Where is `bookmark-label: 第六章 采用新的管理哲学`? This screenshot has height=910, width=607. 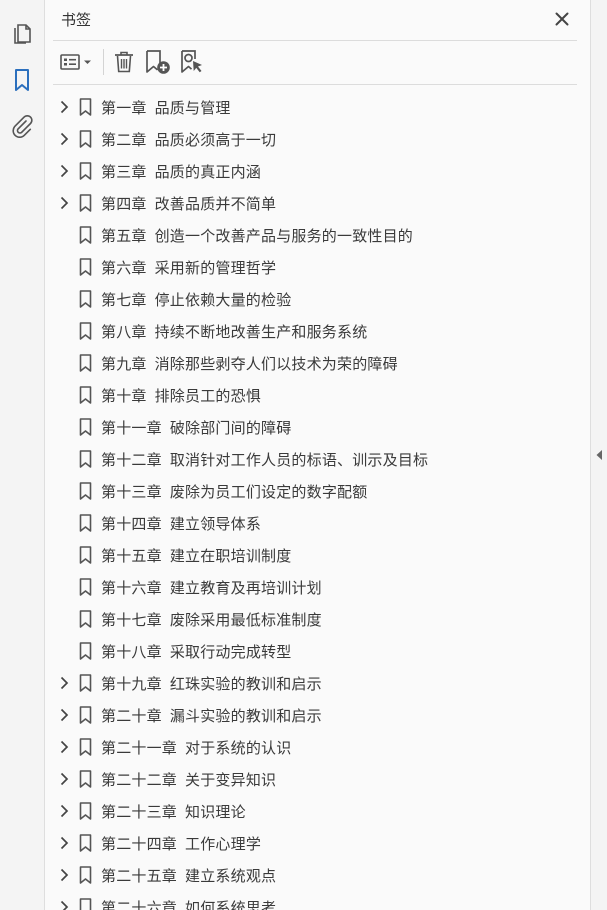 bookmark-label: 第六章 采用新的管理哲学 is located at coordinates (188, 267).